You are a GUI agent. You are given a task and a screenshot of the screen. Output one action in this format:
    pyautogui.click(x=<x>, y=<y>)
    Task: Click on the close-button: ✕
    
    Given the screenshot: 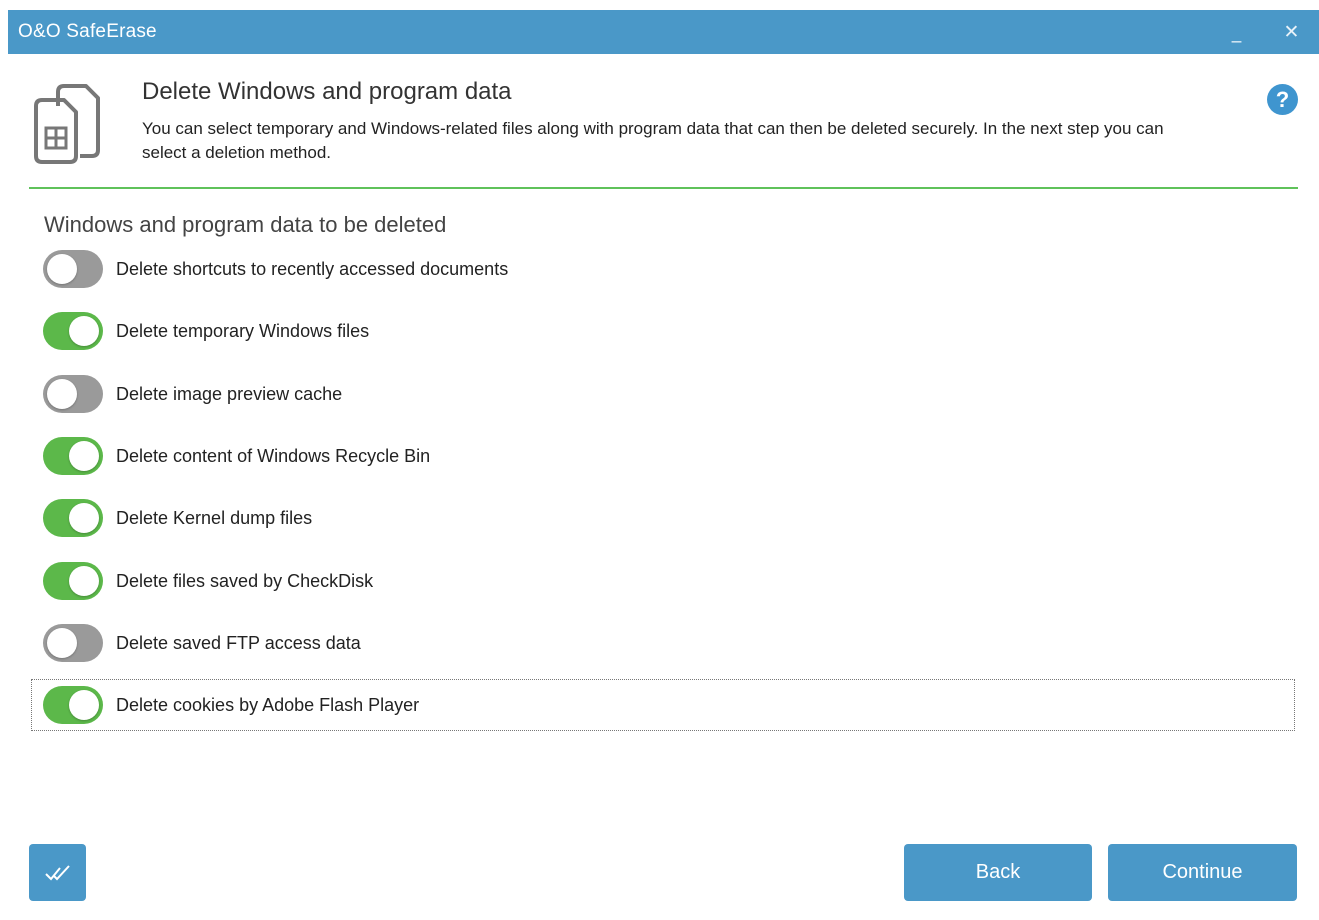 What is the action you would take?
    pyautogui.click(x=1291, y=32)
    